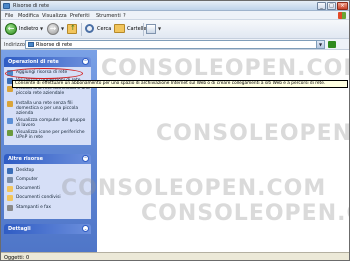 The height and width of the screenshot is (261, 350). I want to click on address-bar: Indirizzo Risorse di rete ▼, so click(175, 44).